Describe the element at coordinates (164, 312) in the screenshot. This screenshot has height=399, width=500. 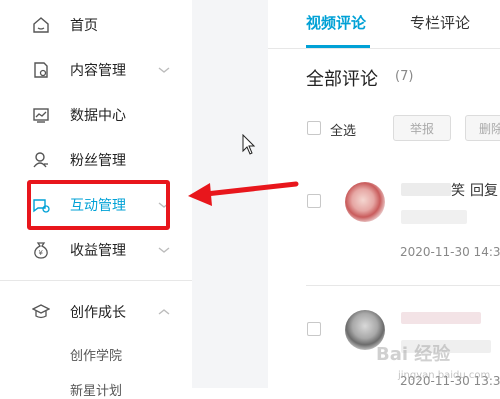
I see `chevron-up-icon` at that location.